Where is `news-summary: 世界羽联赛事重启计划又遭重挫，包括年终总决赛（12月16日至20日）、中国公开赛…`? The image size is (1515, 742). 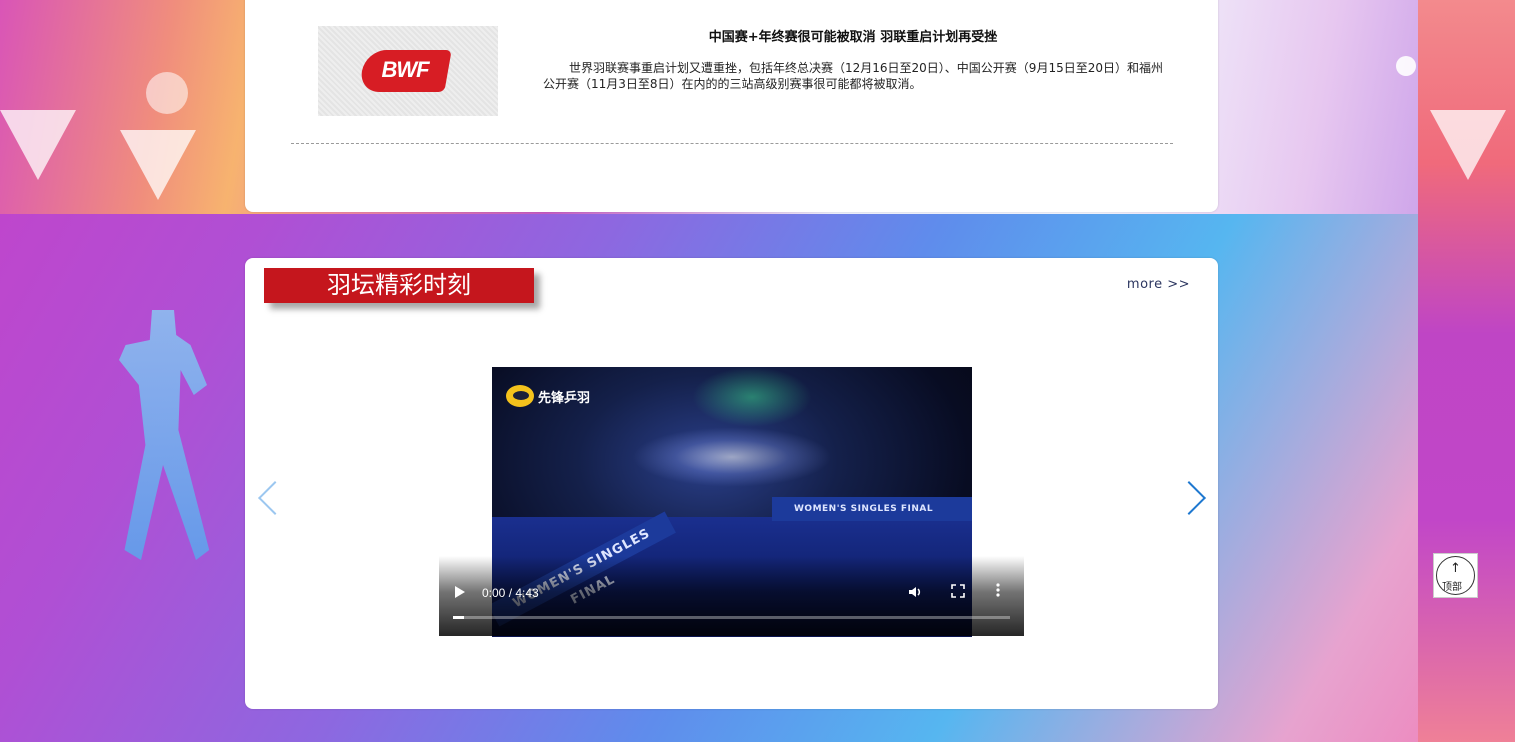
news-summary: 世界羽联赛事重启计划又遭重挫，包括年终总决赛（12月16日至20日）、中国公开赛… is located at coordinates (853, 76).